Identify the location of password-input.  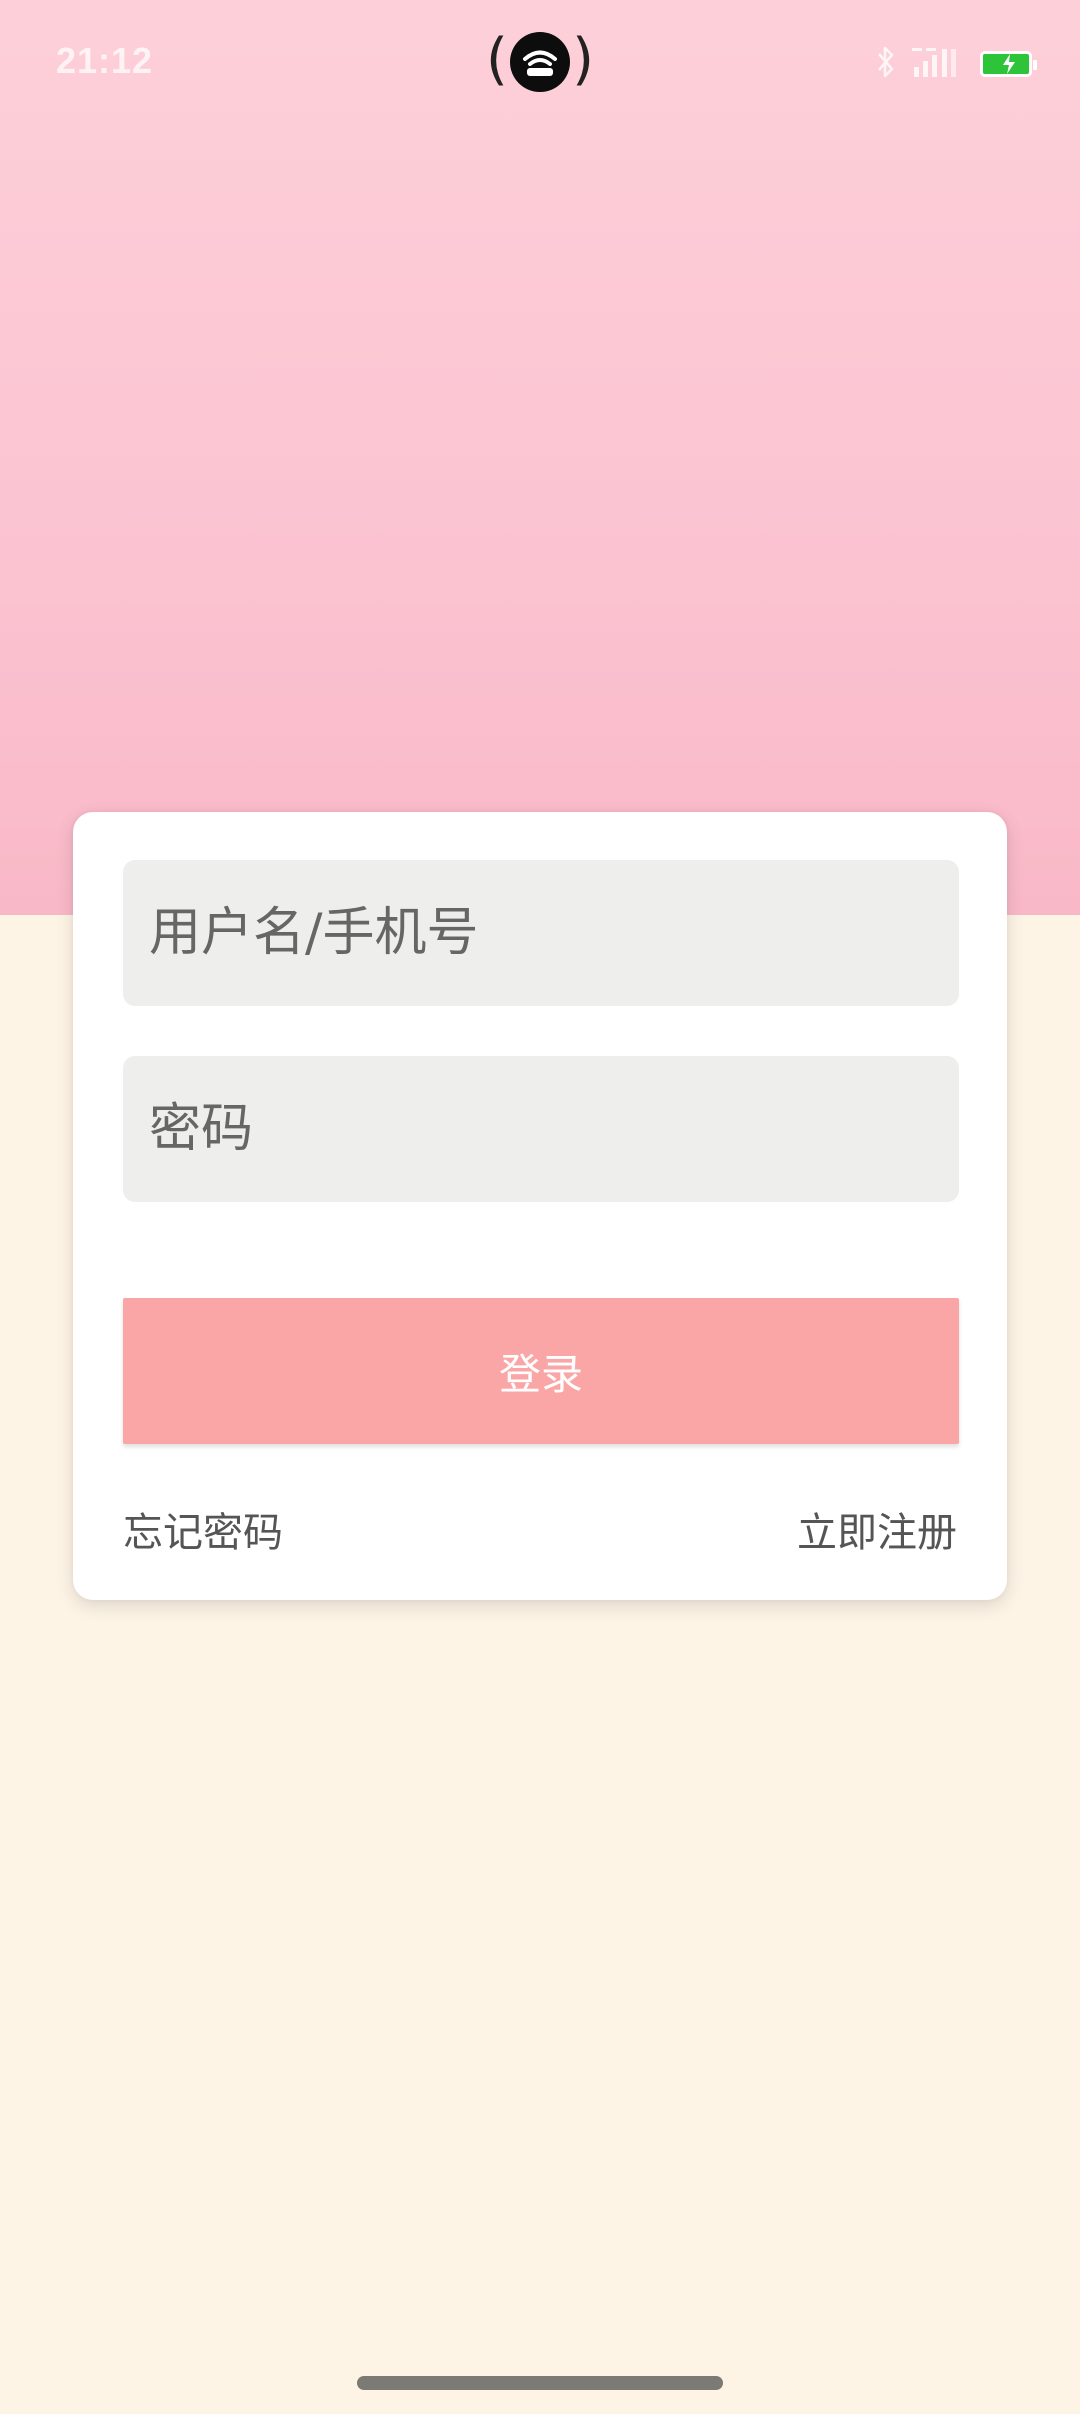
(541, 1129).